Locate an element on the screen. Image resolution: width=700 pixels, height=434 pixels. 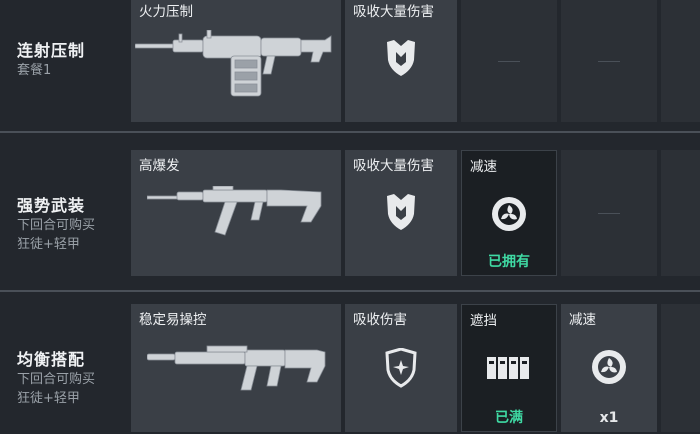
row-label: 强势武装 下回合可购买 狂徒+轻甲 is located at coordinates (56, 223).